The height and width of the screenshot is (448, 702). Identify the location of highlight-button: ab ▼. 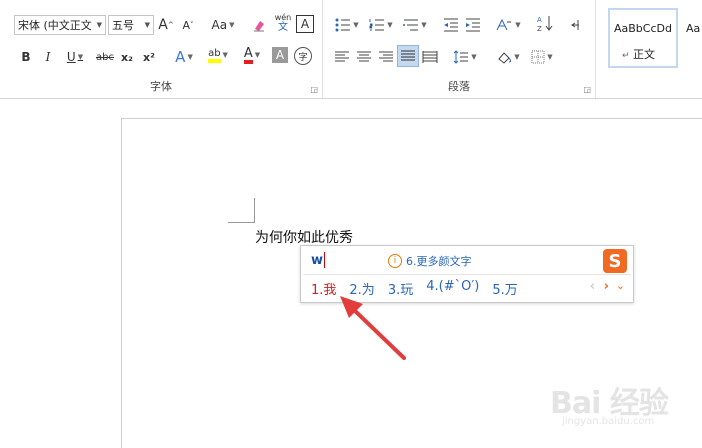
(218, 55).